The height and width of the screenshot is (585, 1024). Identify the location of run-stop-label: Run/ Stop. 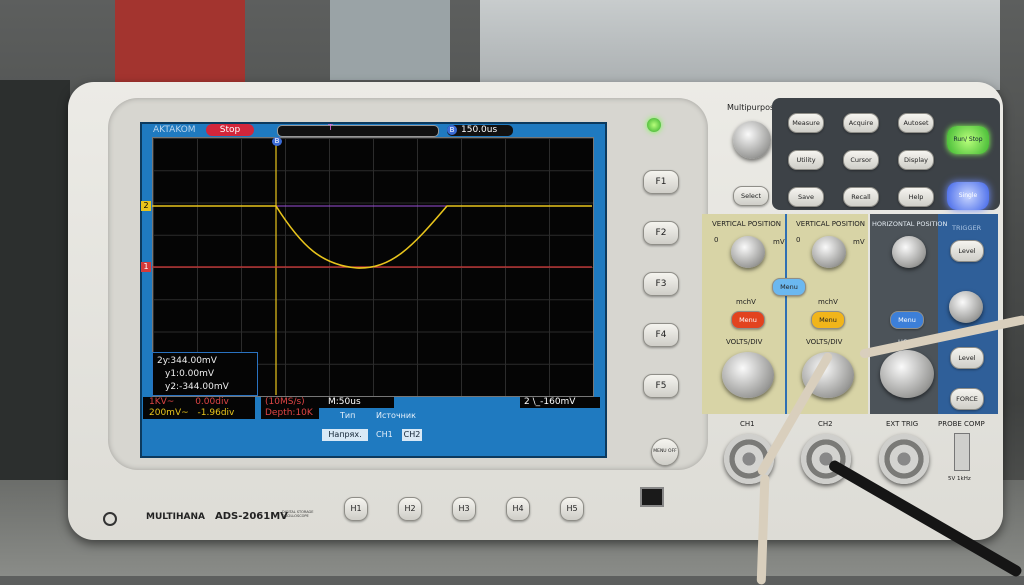
(968, 139).